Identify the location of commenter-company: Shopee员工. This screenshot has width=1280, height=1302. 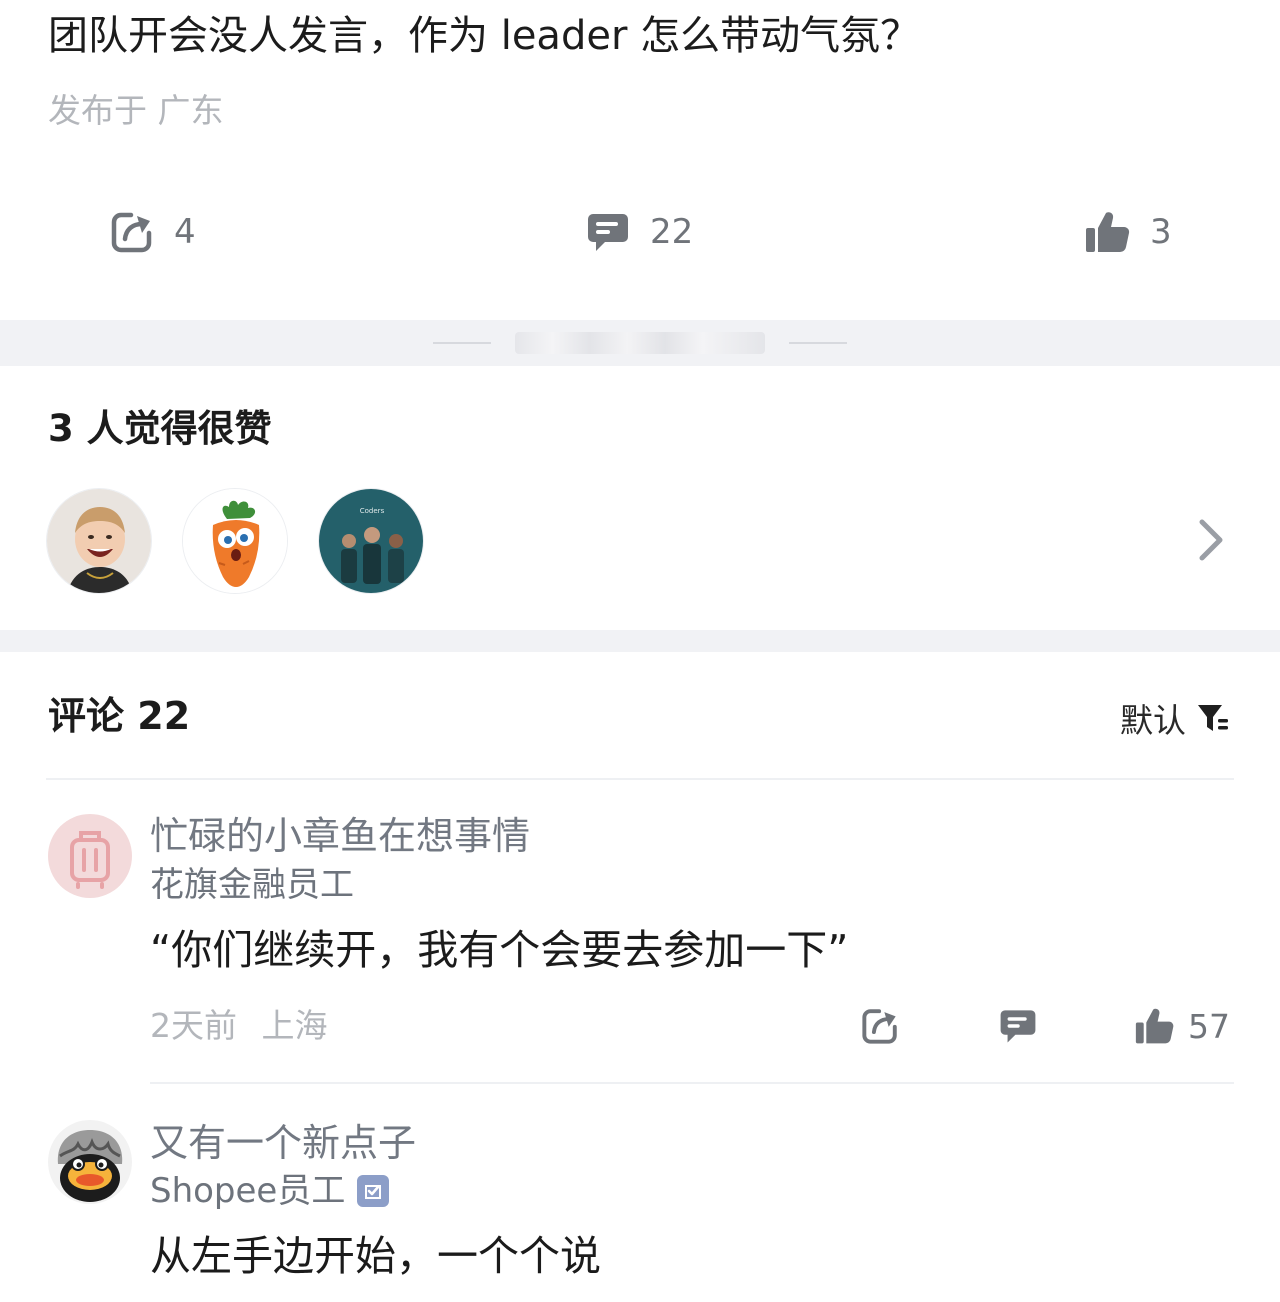
(270, 1191).